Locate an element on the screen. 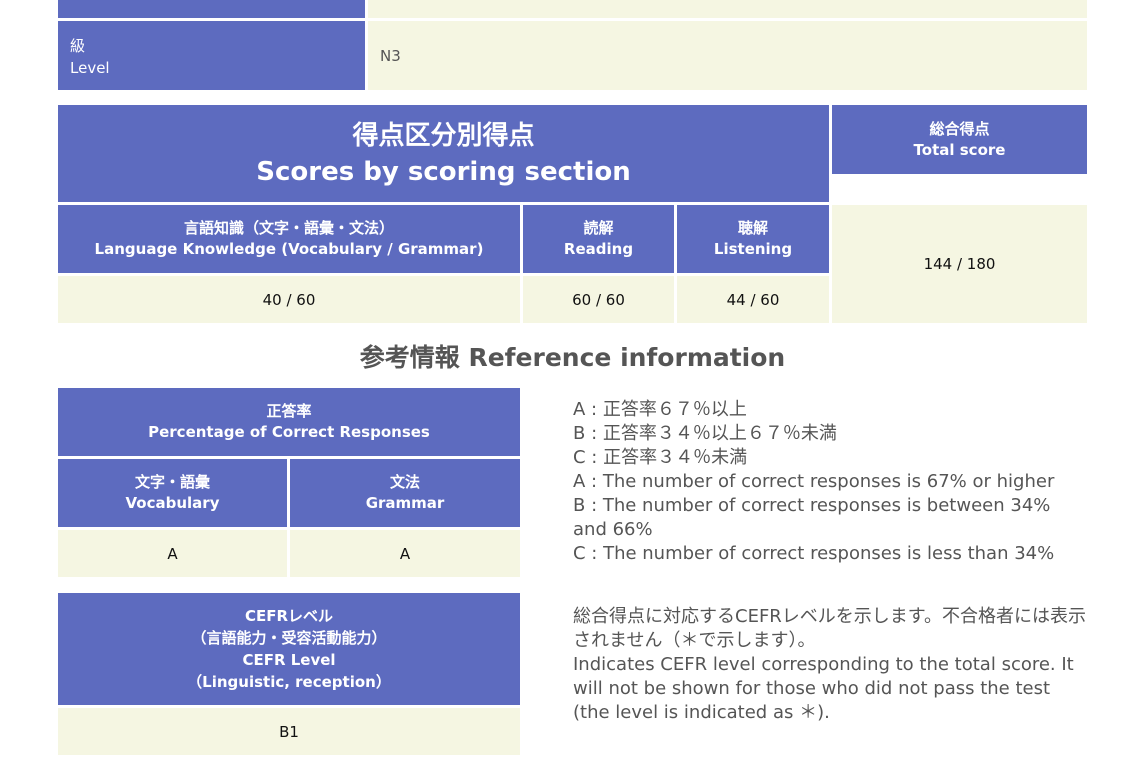 Image resolution: width=1141 pixels, height=760 pixels. total-score-cell: 144 / 180 is located at coordinates (959, 264).